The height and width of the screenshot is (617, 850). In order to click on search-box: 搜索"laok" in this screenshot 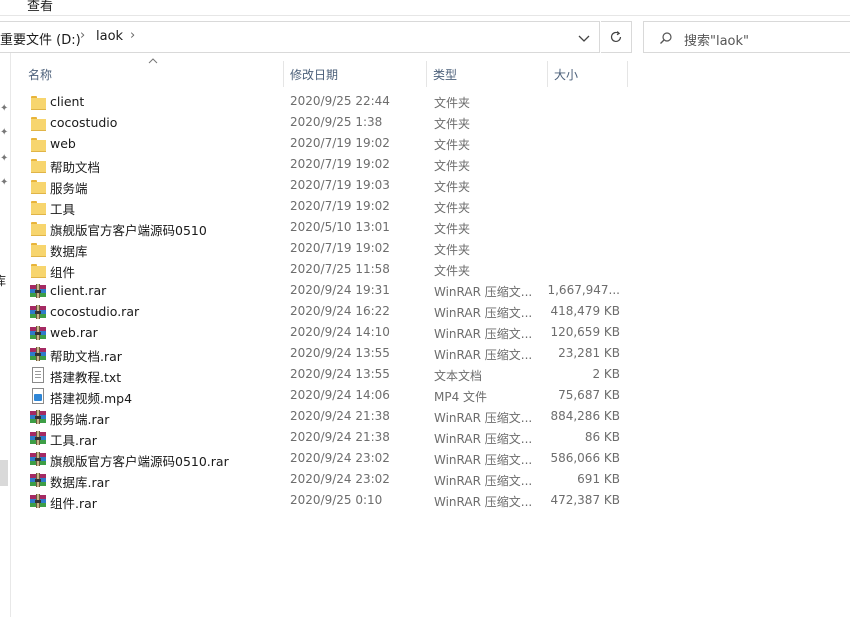, I will do `click(746, 37)`.